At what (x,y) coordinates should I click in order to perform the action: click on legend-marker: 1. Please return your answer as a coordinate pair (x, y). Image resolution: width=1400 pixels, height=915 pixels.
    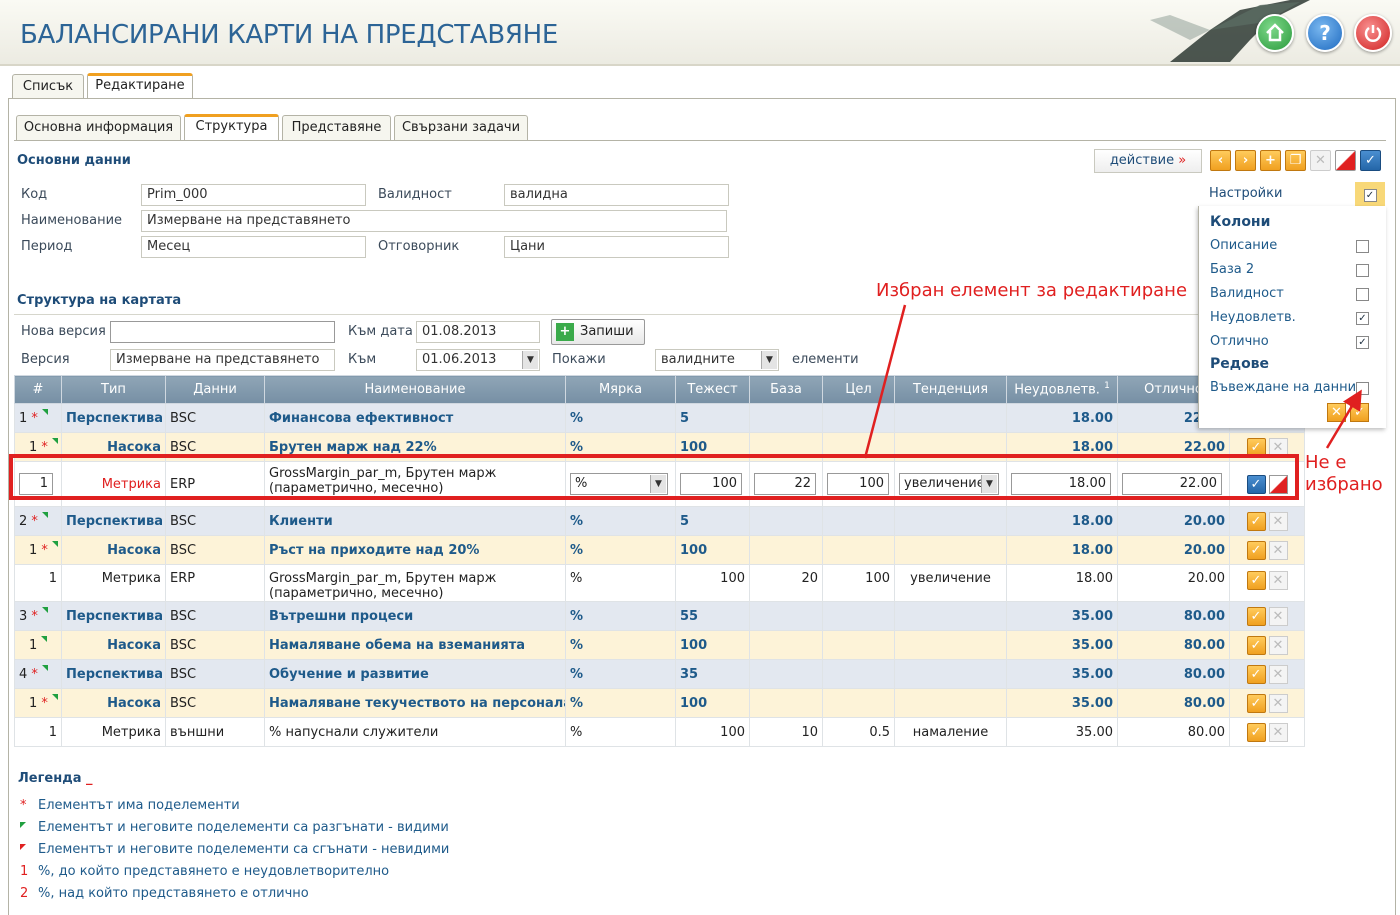
    Looking at the image, I should click on (24, 871).